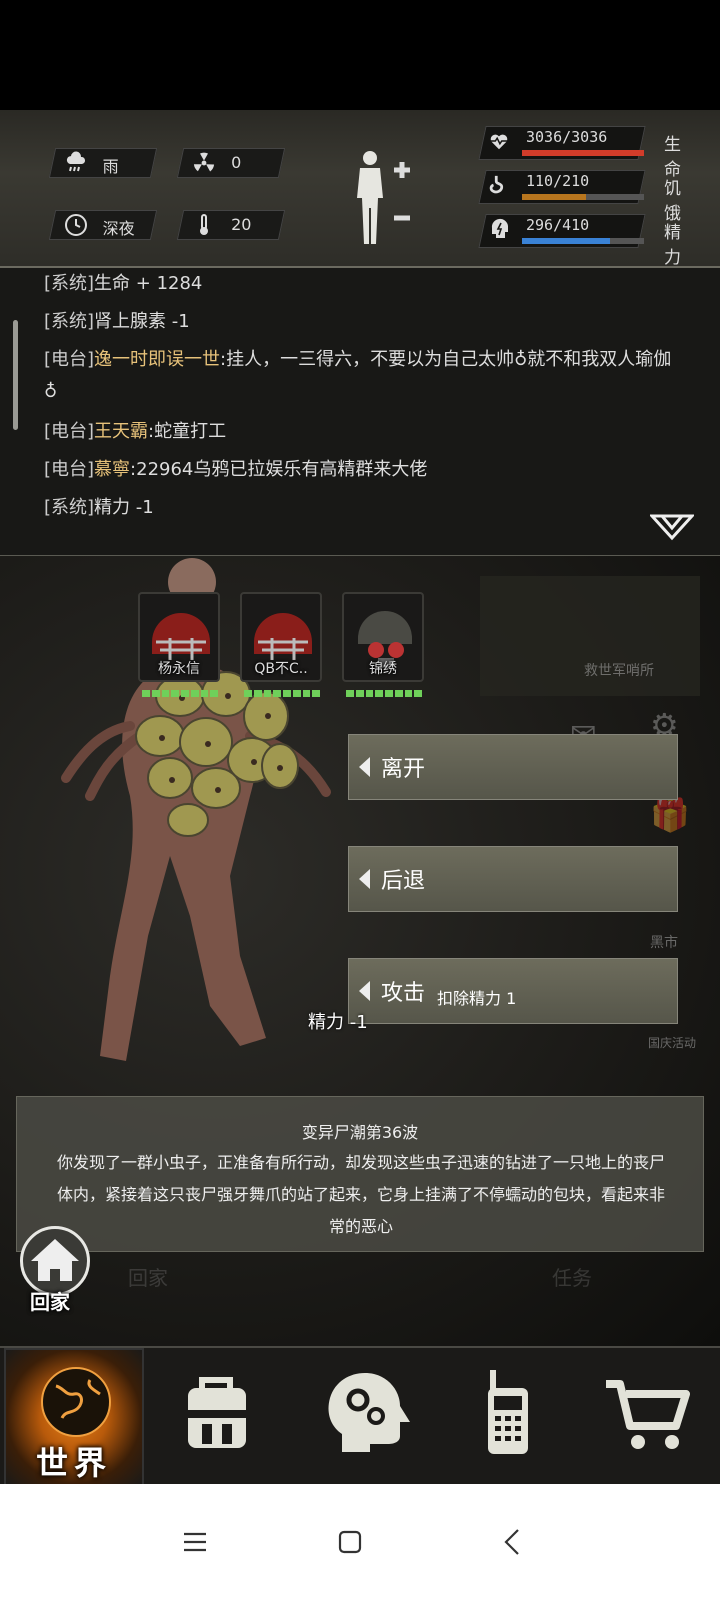  Describe the element at coordinates (583, 153) in the screenshot. I see `life-bar` at that location.